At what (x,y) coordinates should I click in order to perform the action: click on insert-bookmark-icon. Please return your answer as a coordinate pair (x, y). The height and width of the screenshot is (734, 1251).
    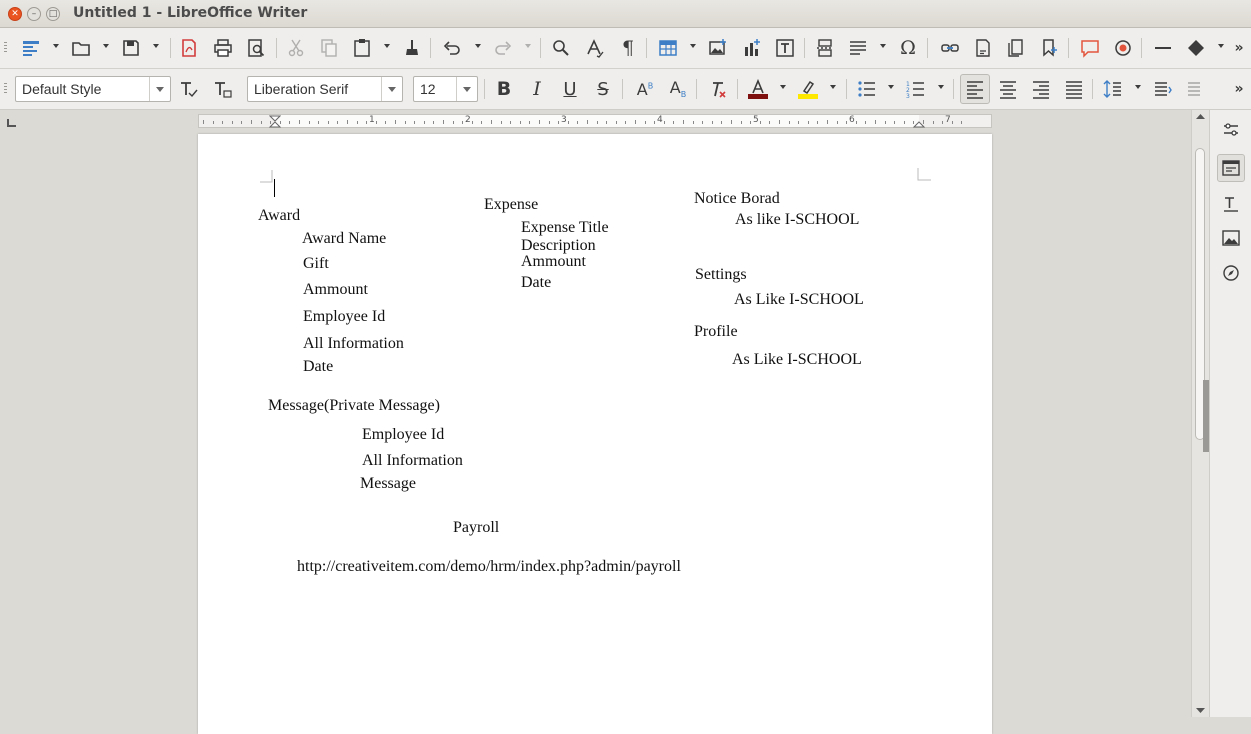
    Looking at the image, I should click on (1049, 48).